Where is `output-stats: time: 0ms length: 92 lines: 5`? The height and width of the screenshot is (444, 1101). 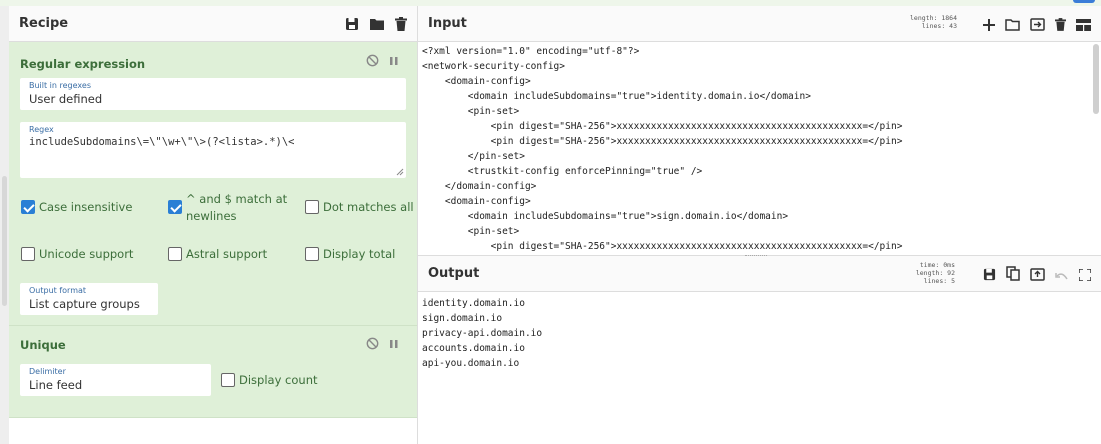
output-stats: time: 0ms length: 92 lines: 5 is located at coordinates (935, 273).